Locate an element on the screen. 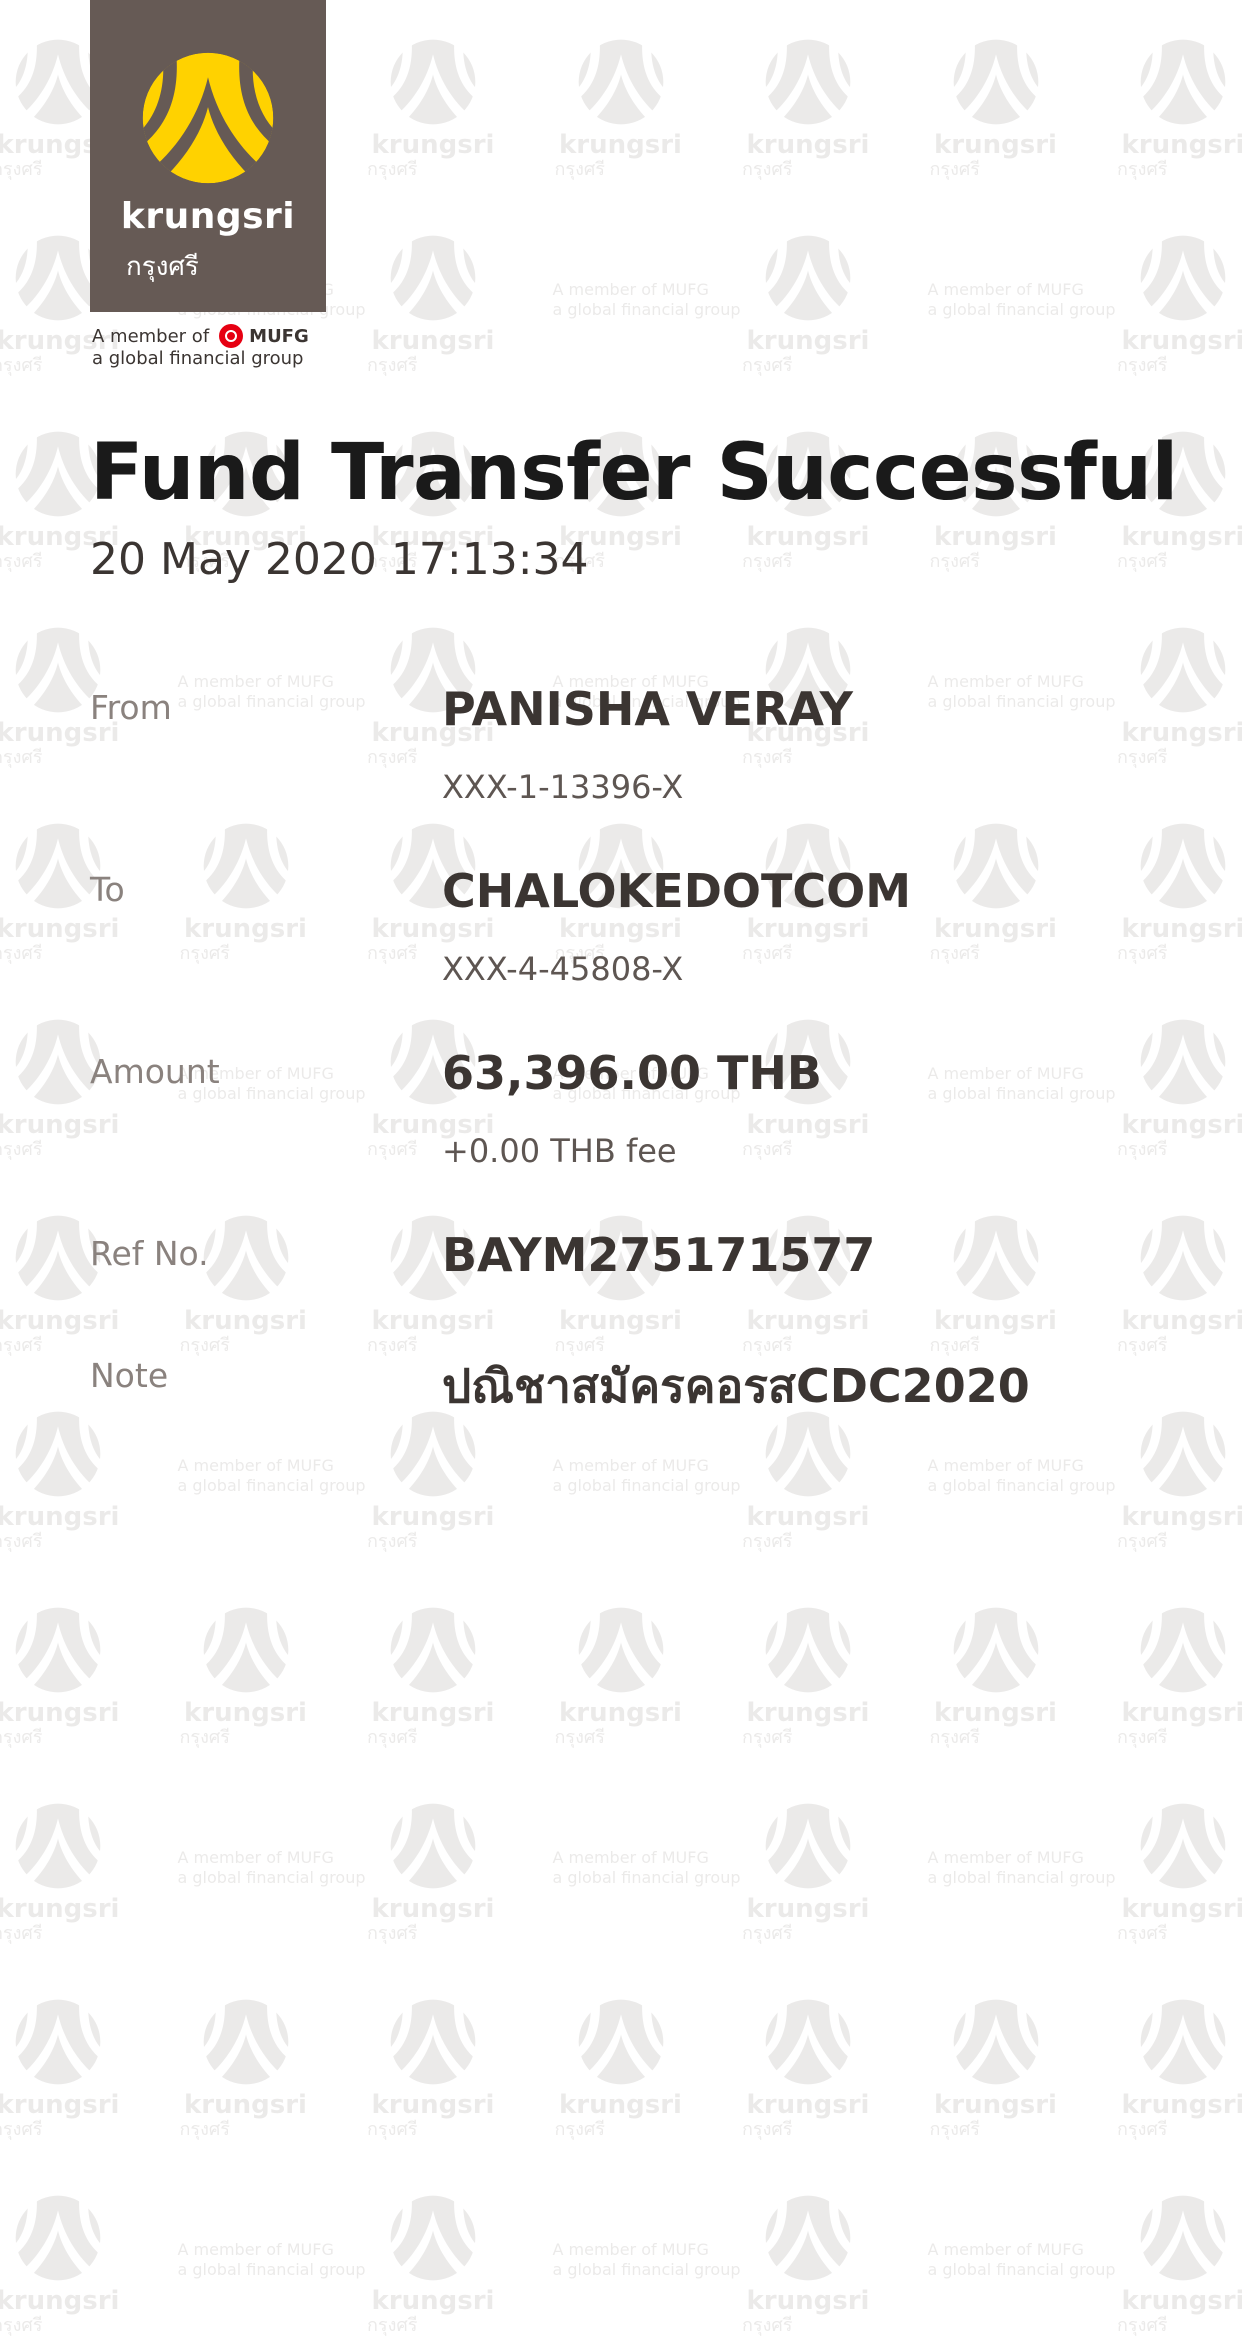 Image resolution: width=1242 pixels, height=2342 pixels. to-label: To is located at coordinates (107, 889).